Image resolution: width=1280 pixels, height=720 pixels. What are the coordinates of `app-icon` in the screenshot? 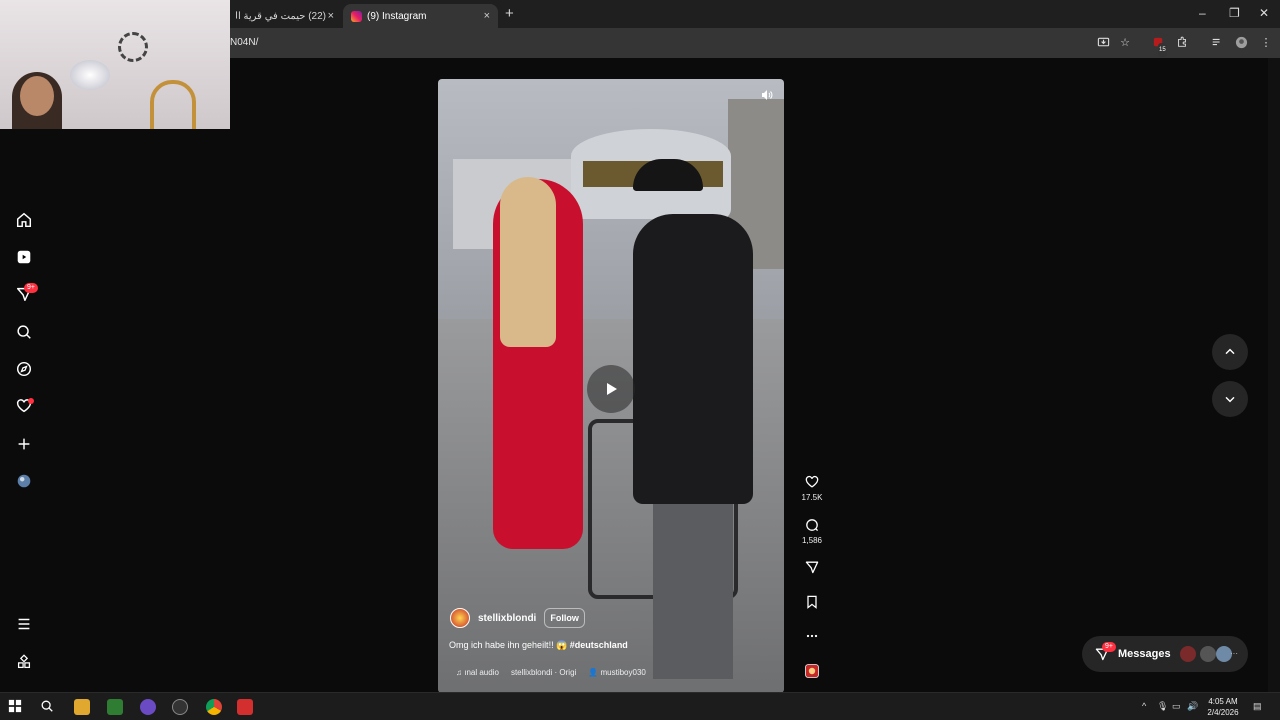 It's located at (245, 707).